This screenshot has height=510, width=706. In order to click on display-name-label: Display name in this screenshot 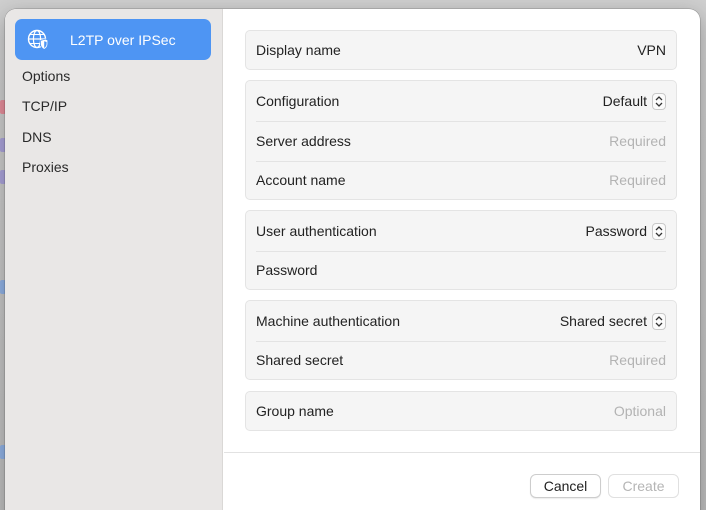, I will do `click(298, 50)`.